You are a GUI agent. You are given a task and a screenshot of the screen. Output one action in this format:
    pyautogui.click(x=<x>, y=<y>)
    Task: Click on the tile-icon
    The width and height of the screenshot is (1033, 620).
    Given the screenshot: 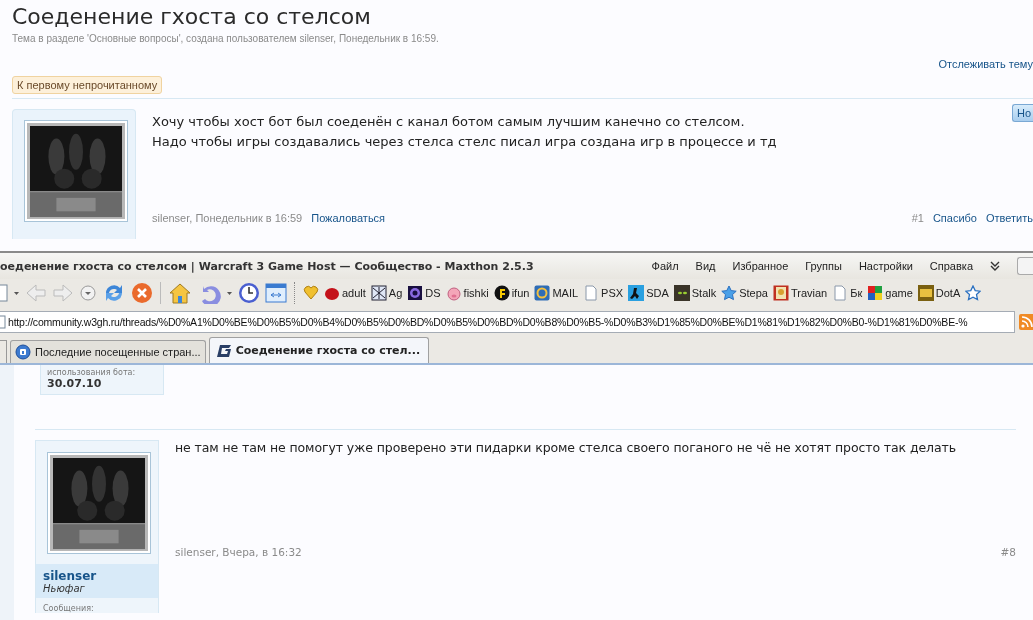 What is the action you would take?
    pyautogui.click(x=925, y=293)
    